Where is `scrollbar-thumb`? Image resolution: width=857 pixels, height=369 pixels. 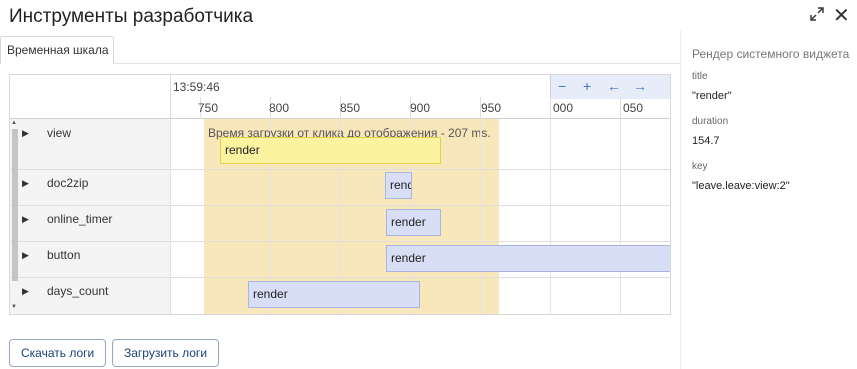
scrollbar-thumb is located at coordinates (15, 205).